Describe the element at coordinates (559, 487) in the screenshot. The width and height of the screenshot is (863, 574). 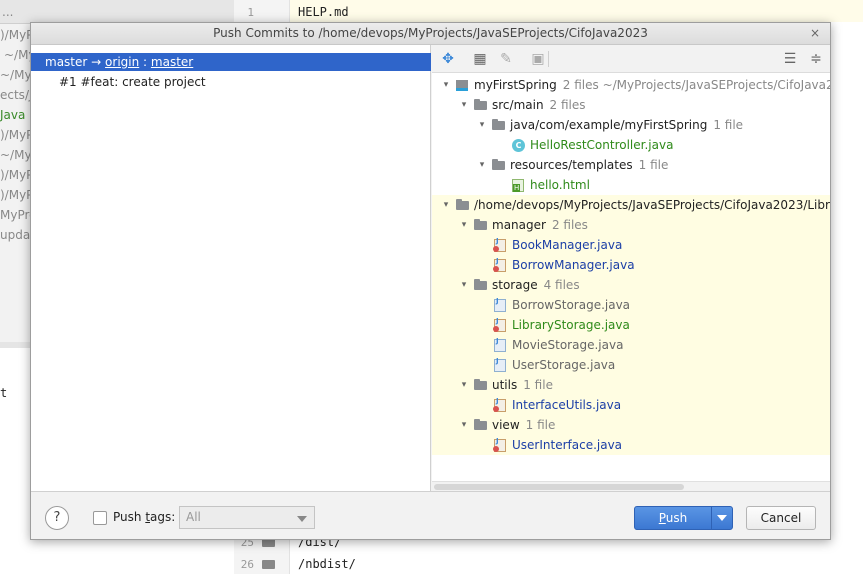
I see `scrollbar-thumb` at that location.